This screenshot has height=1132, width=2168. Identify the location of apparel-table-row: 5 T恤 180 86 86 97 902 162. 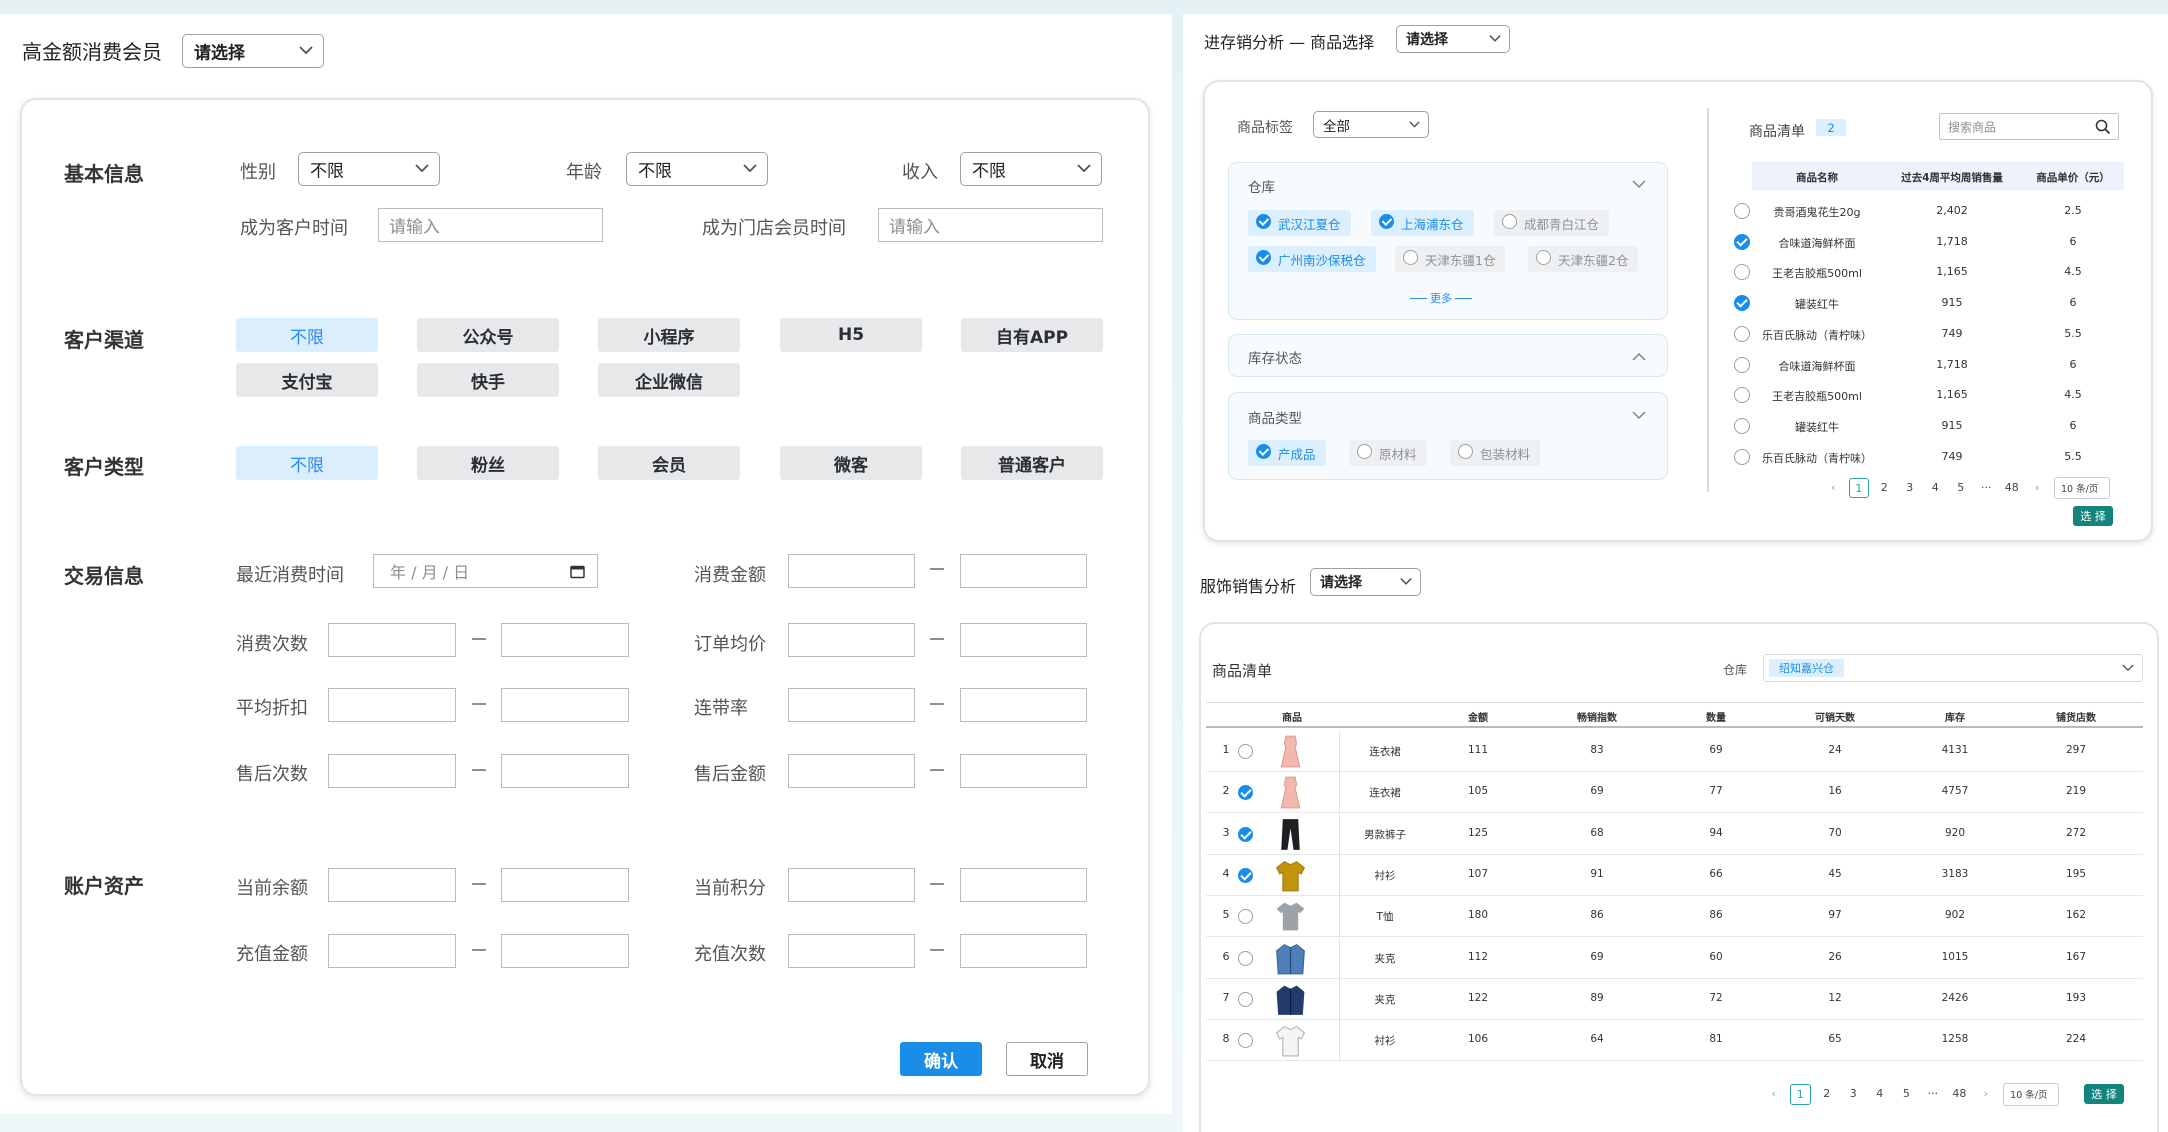
(1674, 917).